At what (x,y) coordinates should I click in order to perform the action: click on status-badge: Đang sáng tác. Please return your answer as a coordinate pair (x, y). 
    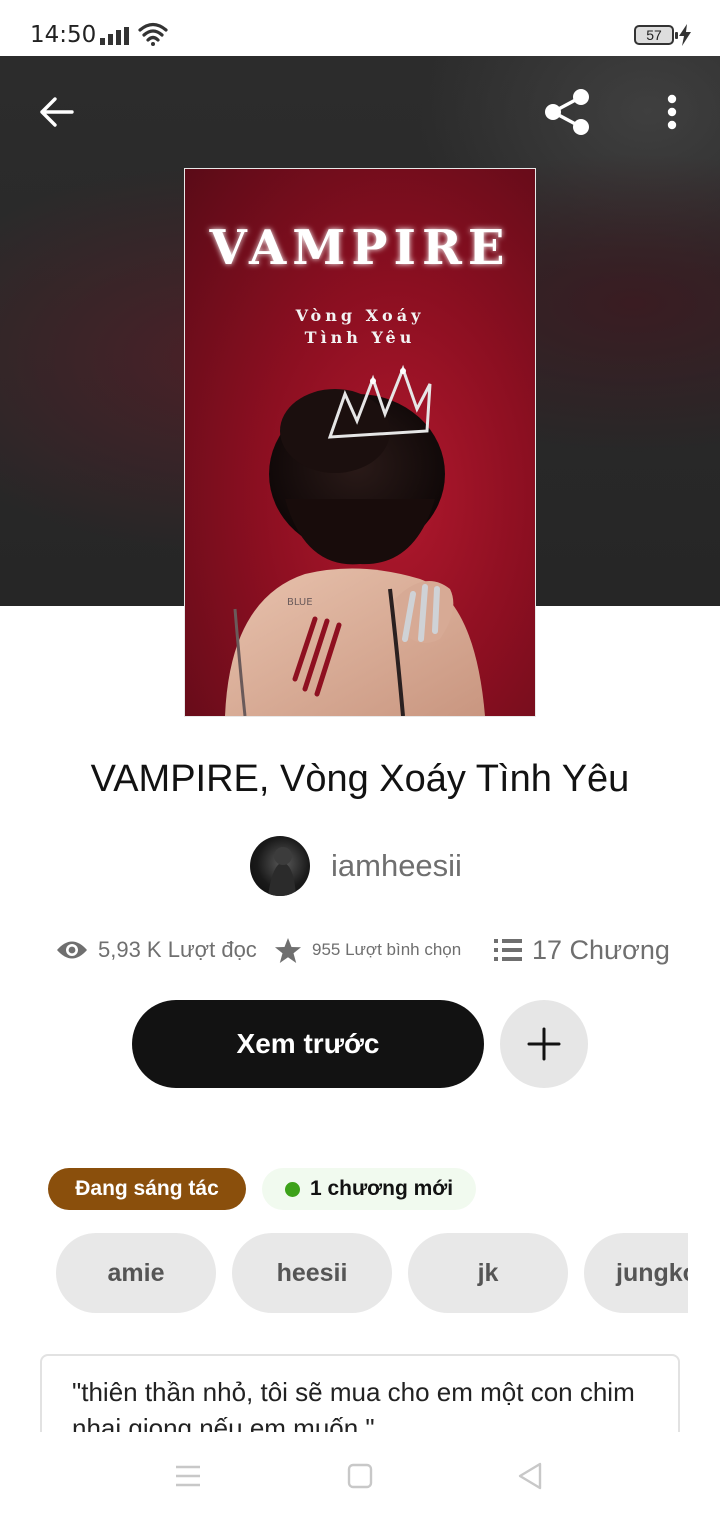
    Looking at the image, I should click on (147, 1189).